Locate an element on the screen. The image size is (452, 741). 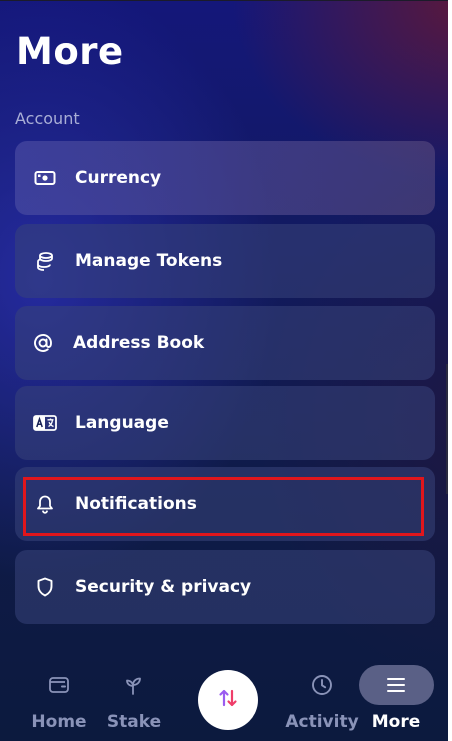
sprout-icon is located at coordinates (134, 685).